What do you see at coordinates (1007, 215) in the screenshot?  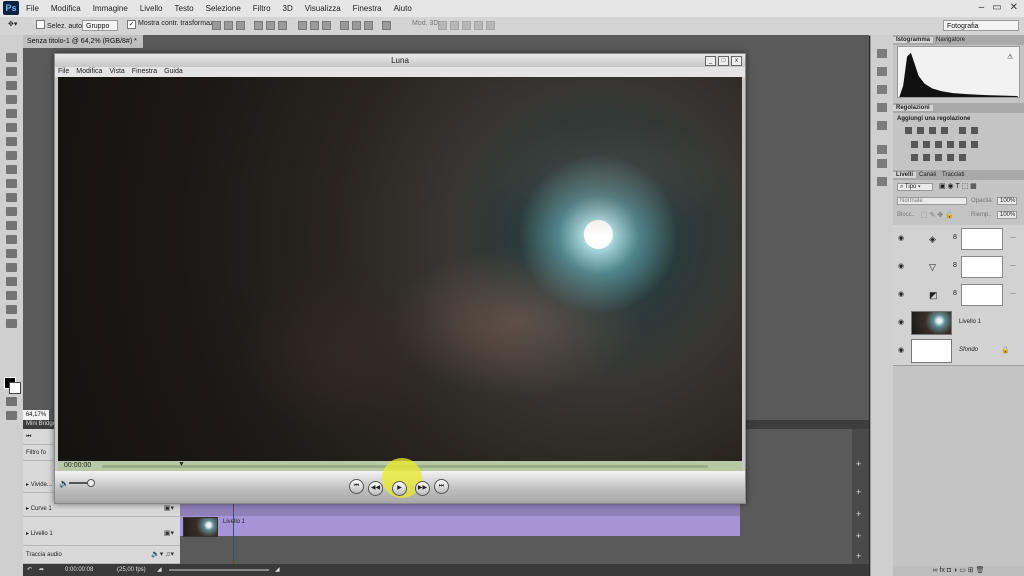 I see `fill-input: 100%` at bounding box center [1007, 215].